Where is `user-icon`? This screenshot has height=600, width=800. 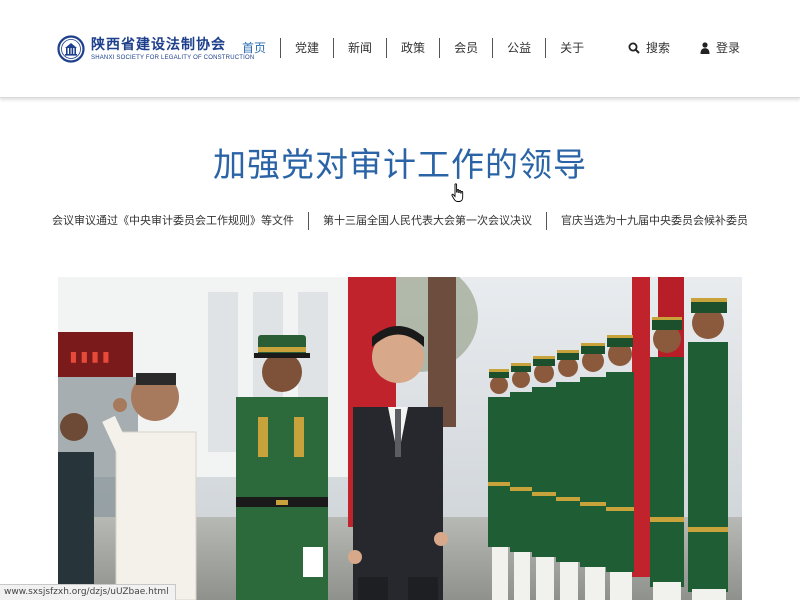 user-icon is located at coordinates (705, 48).